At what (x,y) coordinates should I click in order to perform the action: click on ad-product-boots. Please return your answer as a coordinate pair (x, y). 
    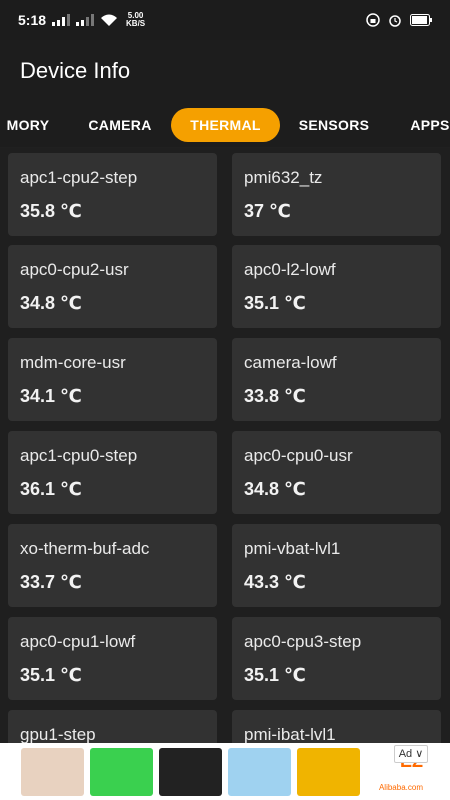
    Looking at the image, I should click on (190, 771).